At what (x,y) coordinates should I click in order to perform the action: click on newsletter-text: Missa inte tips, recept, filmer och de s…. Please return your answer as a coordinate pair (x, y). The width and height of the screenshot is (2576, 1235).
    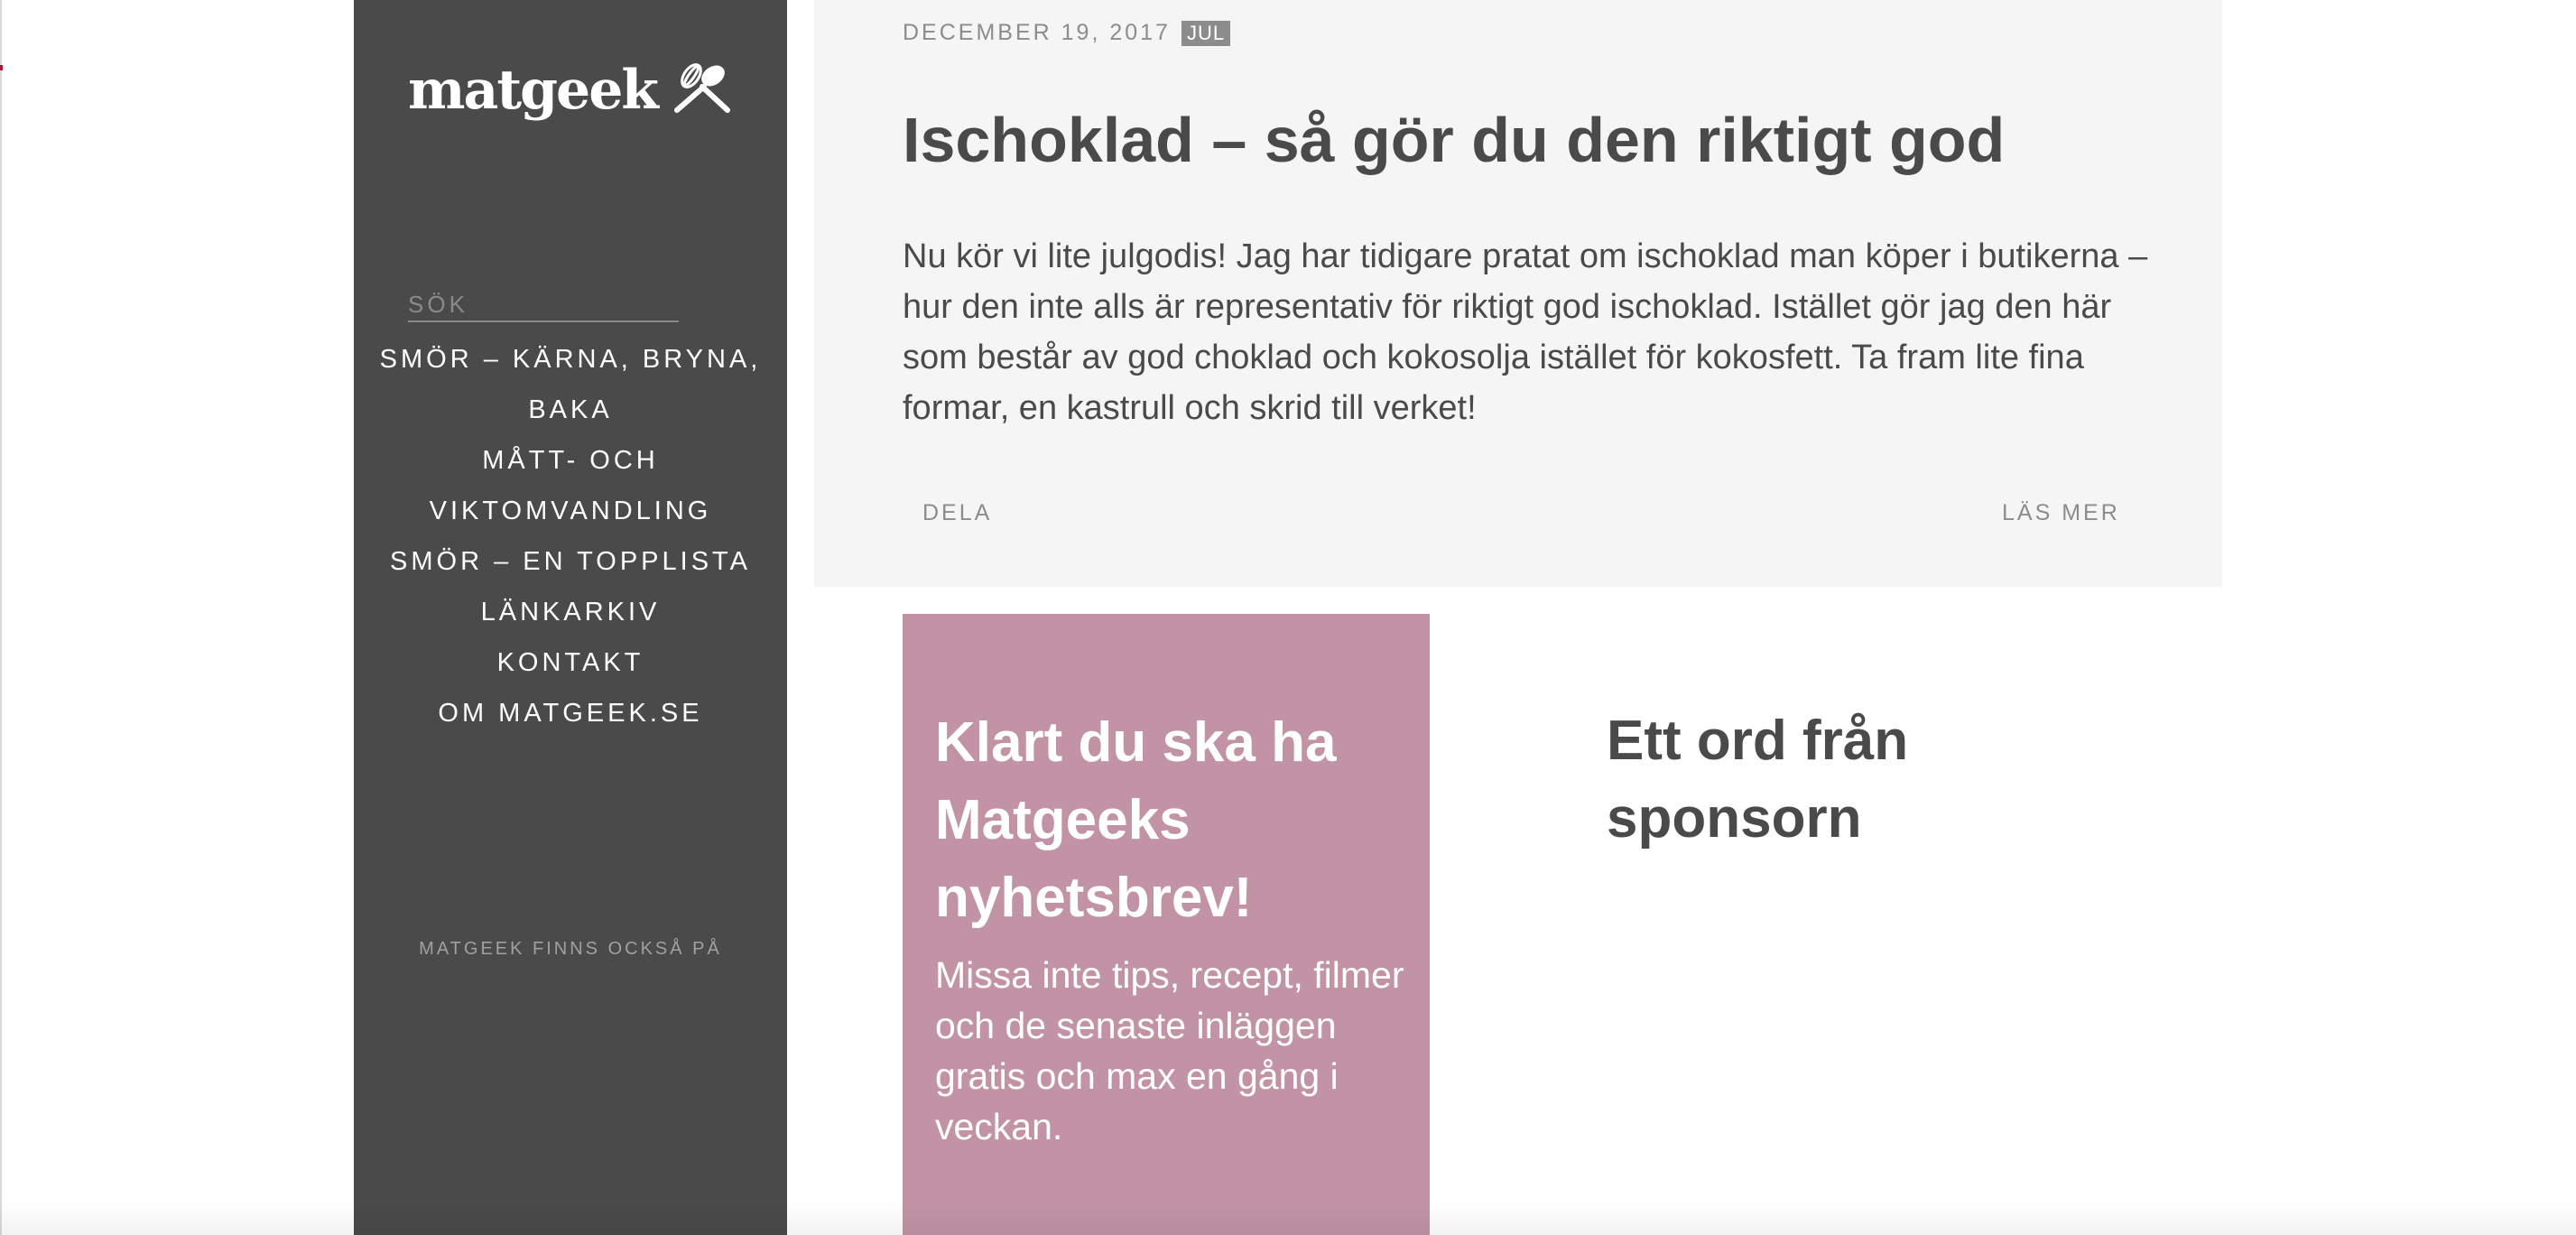
    Looking at the image, I should click on (1170, 1051).